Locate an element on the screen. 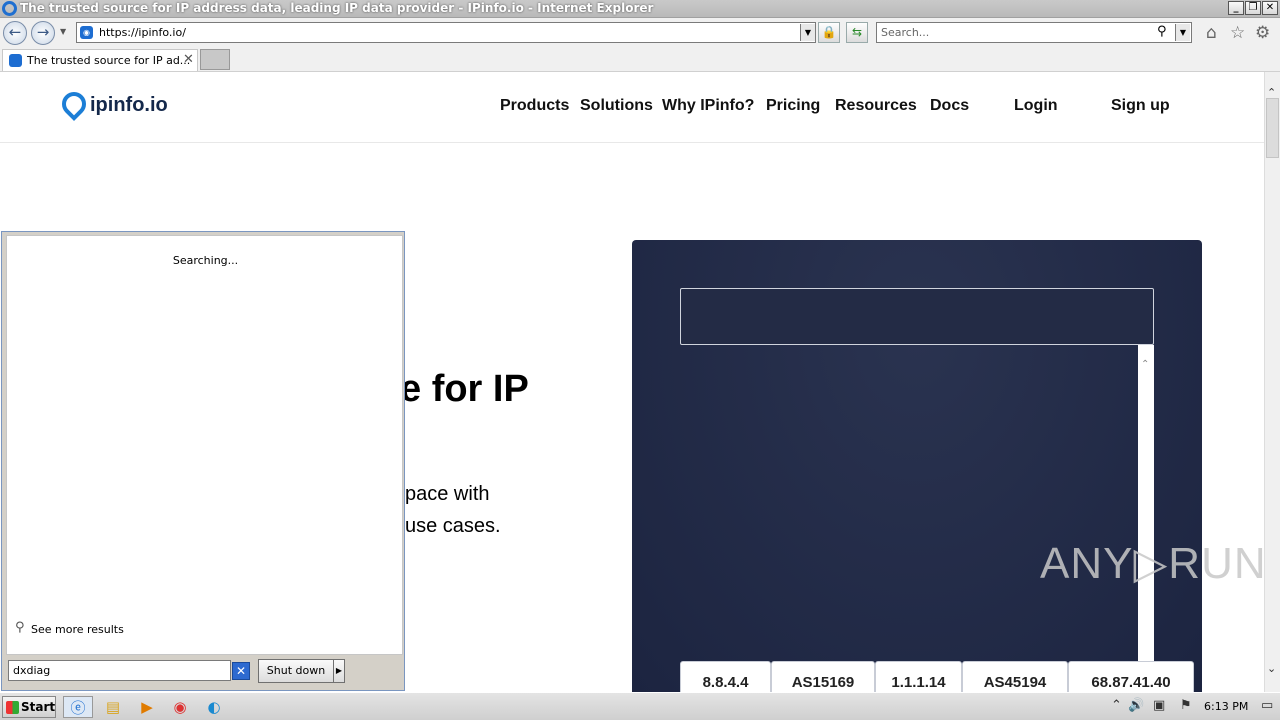 This screenshot has width=1280, height=720. folder-taskbar-icon: ▤ is located at coordinates (113, 707).